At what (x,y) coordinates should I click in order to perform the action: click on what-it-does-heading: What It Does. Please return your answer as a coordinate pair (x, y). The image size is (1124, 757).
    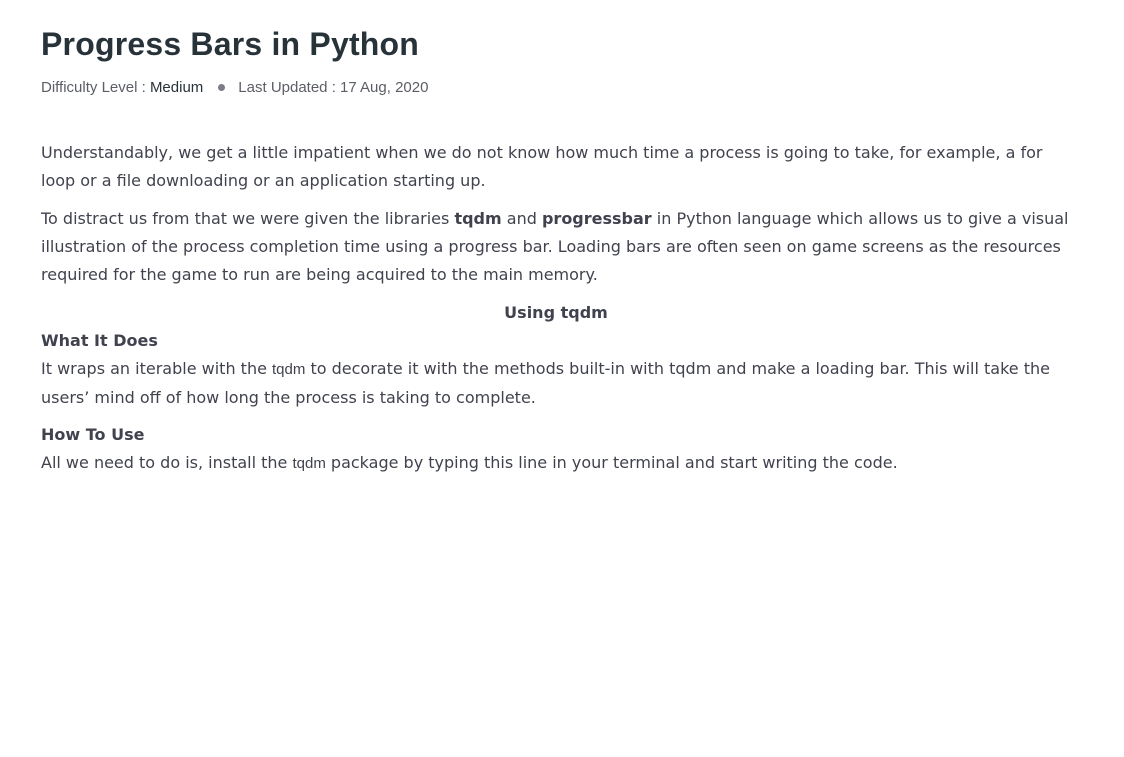
    Looking at the image, I should click on (99, 340).